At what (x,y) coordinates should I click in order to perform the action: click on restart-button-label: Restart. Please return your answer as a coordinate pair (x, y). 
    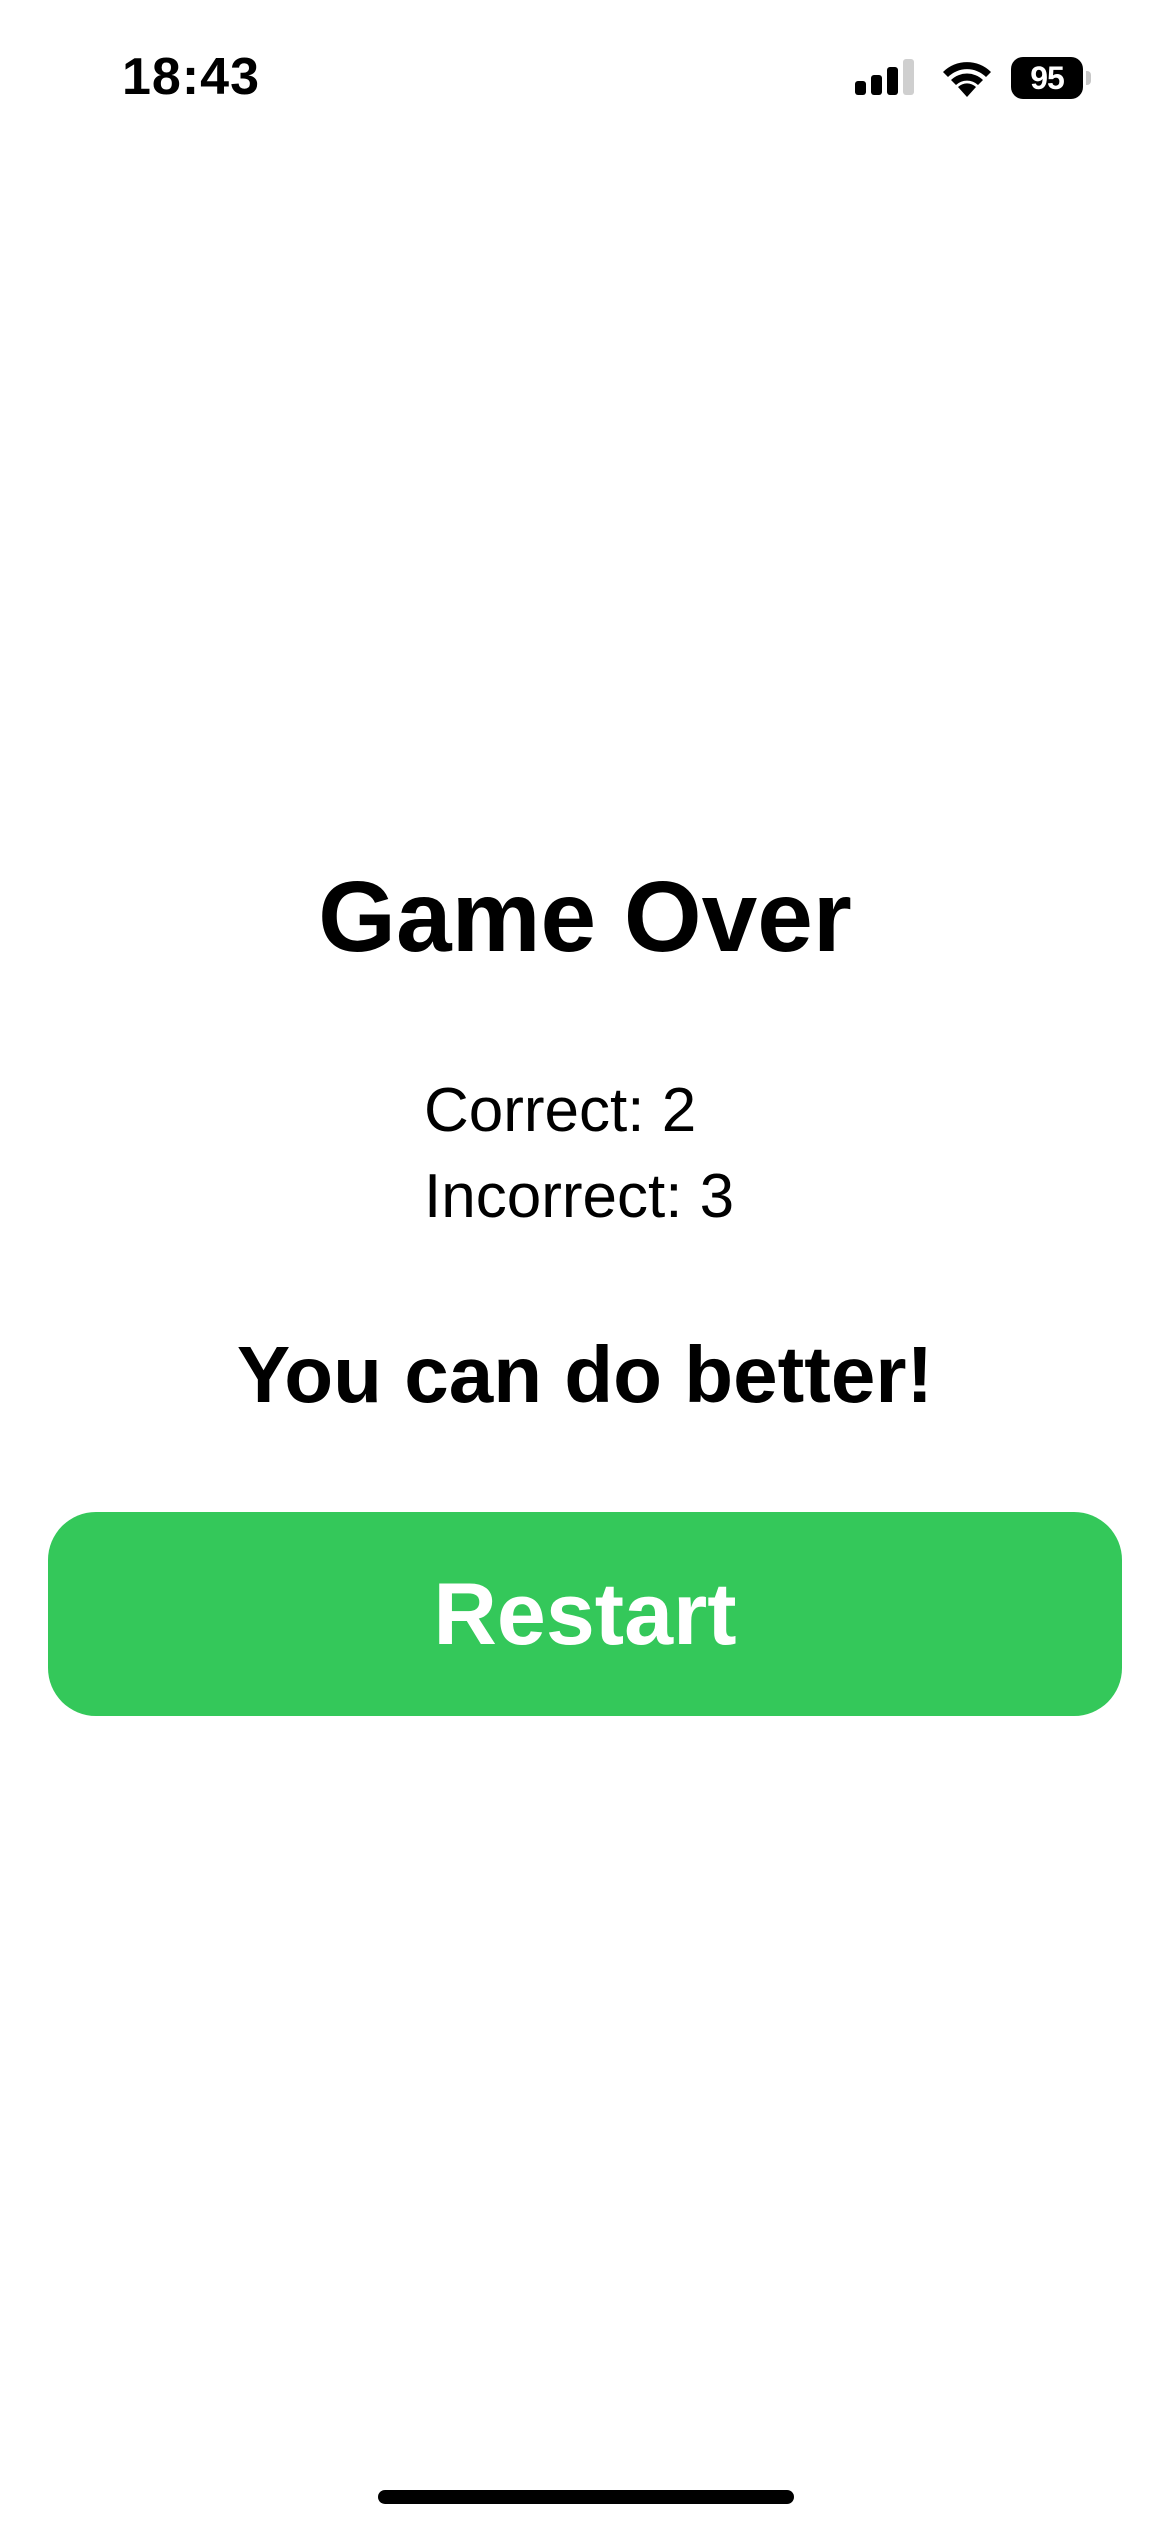
    Looking at the image, I should click on (585, 1613).